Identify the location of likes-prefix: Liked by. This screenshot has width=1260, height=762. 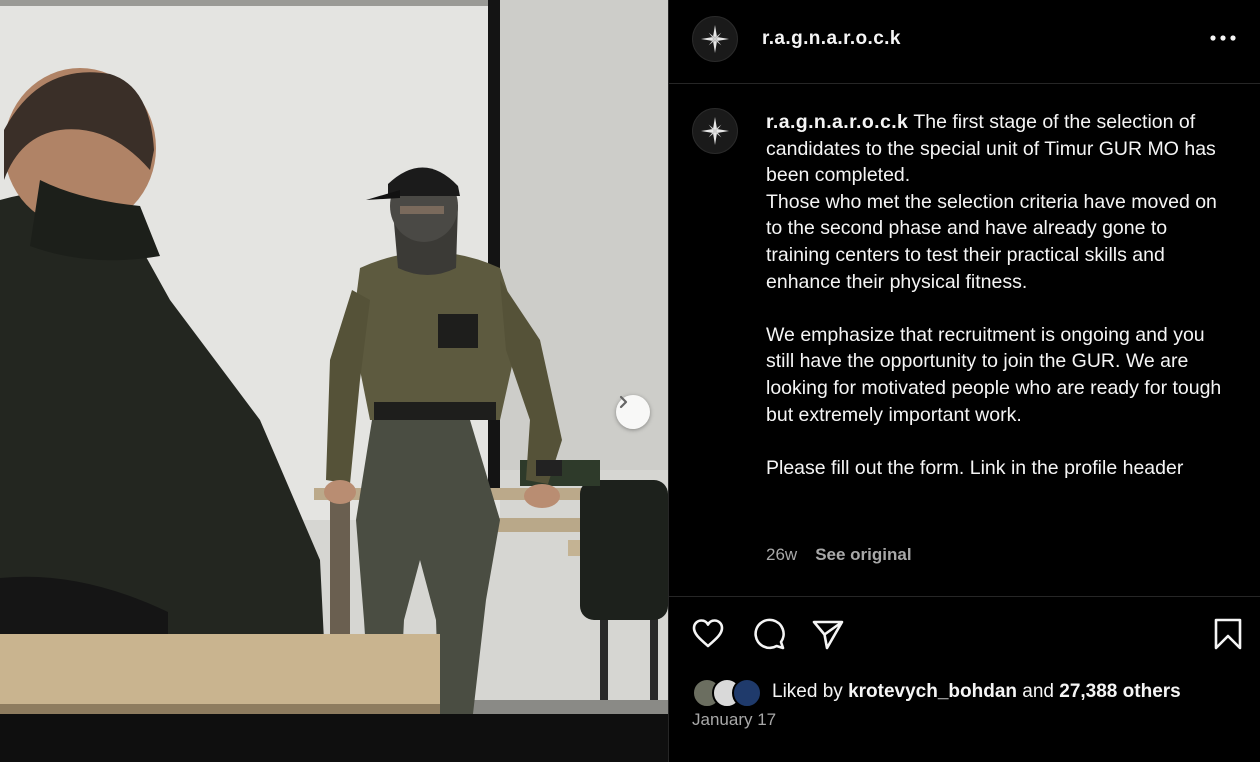
(807, 691).